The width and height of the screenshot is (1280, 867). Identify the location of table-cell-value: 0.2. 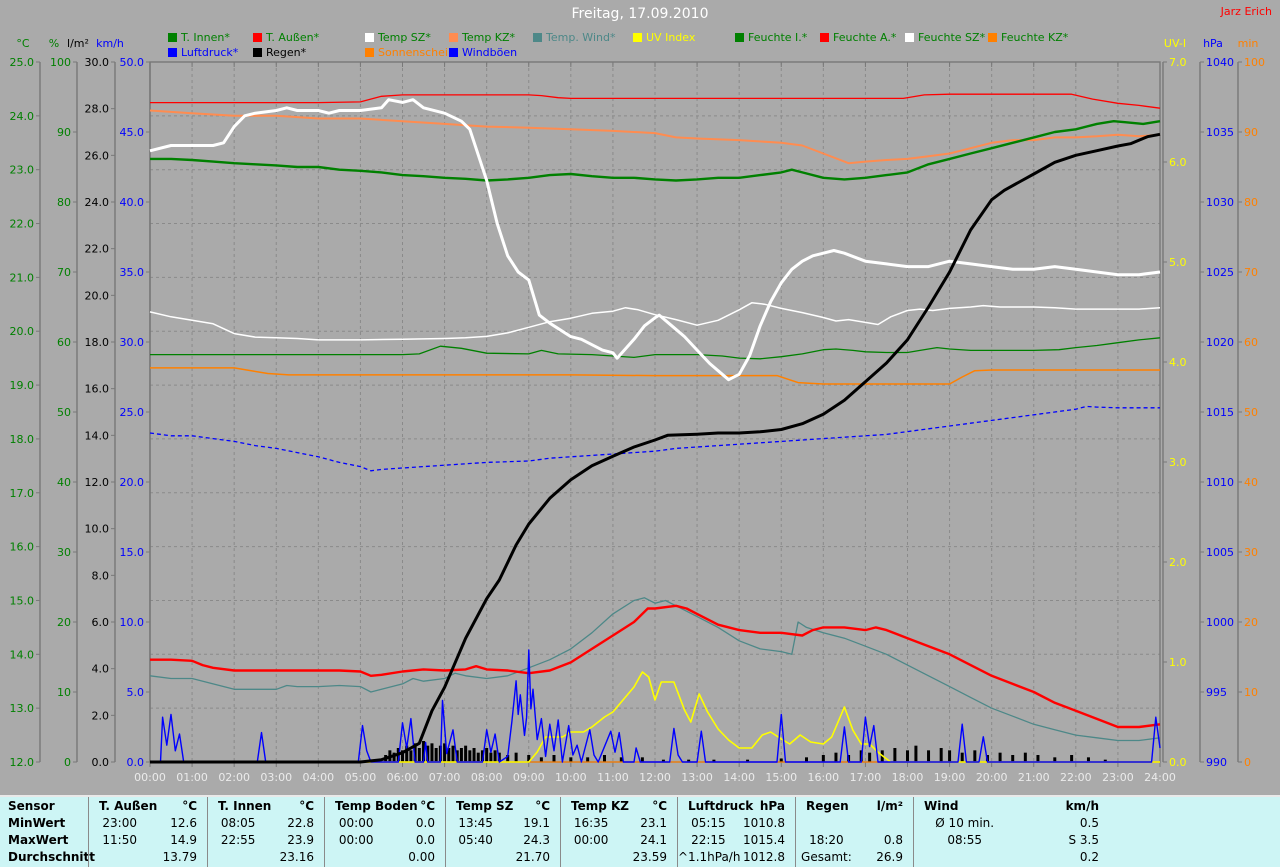
(1089, 857).